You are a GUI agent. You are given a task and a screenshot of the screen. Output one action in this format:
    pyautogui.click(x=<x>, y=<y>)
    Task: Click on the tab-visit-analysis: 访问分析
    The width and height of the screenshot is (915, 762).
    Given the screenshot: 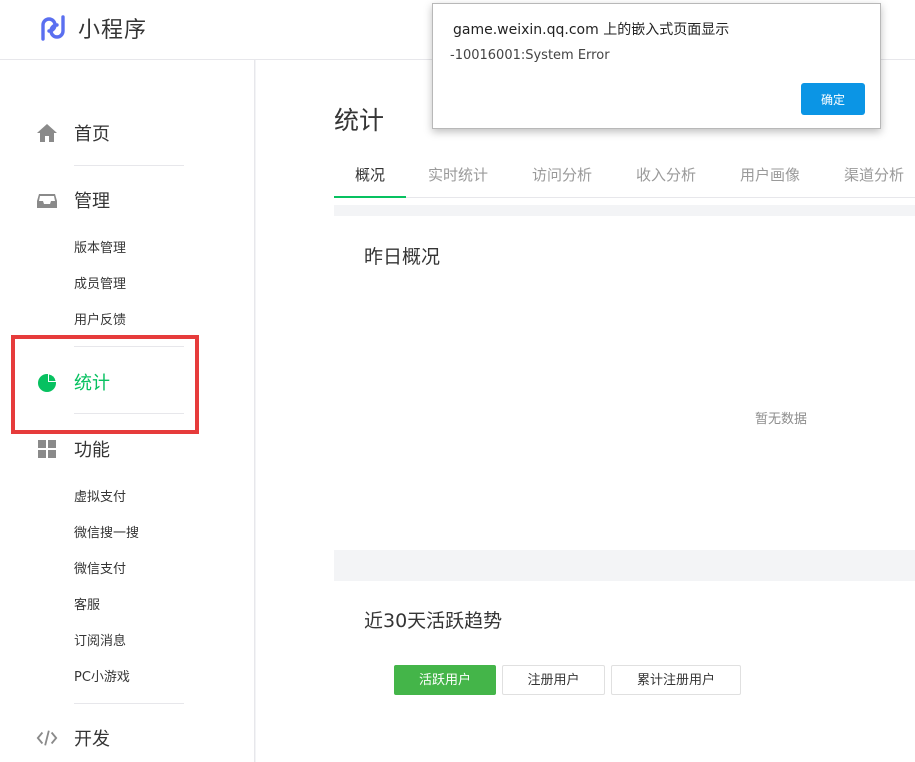 What is the action you would take?
    pyautogui.click(x=562, y=176)
    